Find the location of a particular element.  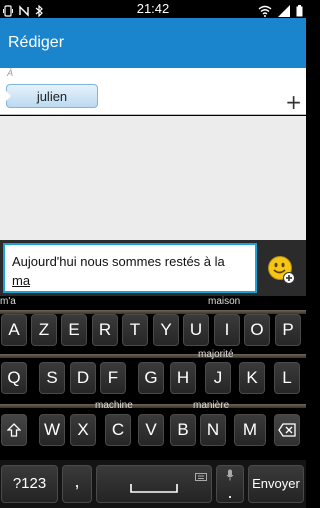

suggestion-maniere: manière is located at coordinates (211, 405).